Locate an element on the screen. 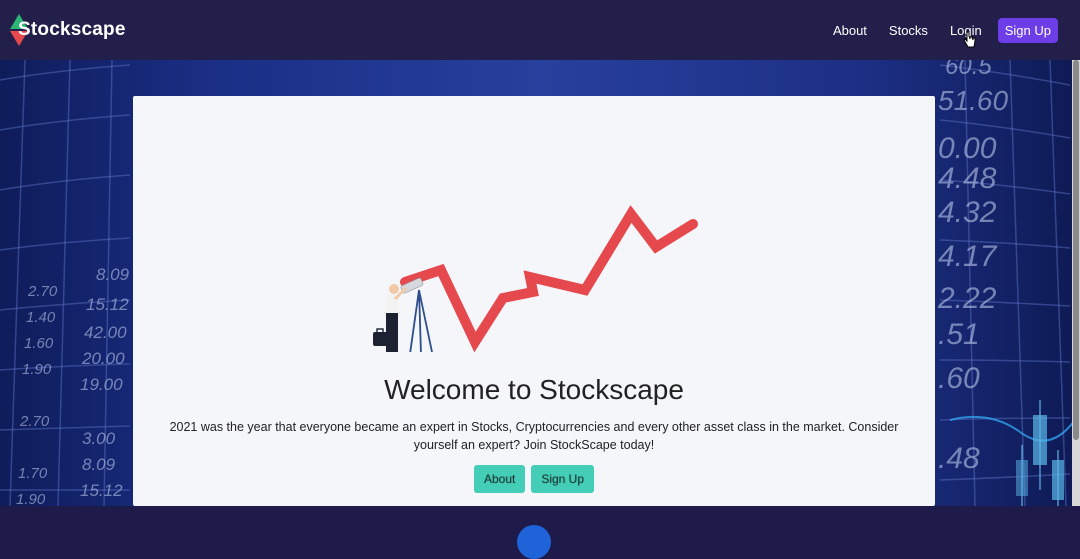 The image size is (1080, 559). rising-chart-line is located at coordinates (549, 278).